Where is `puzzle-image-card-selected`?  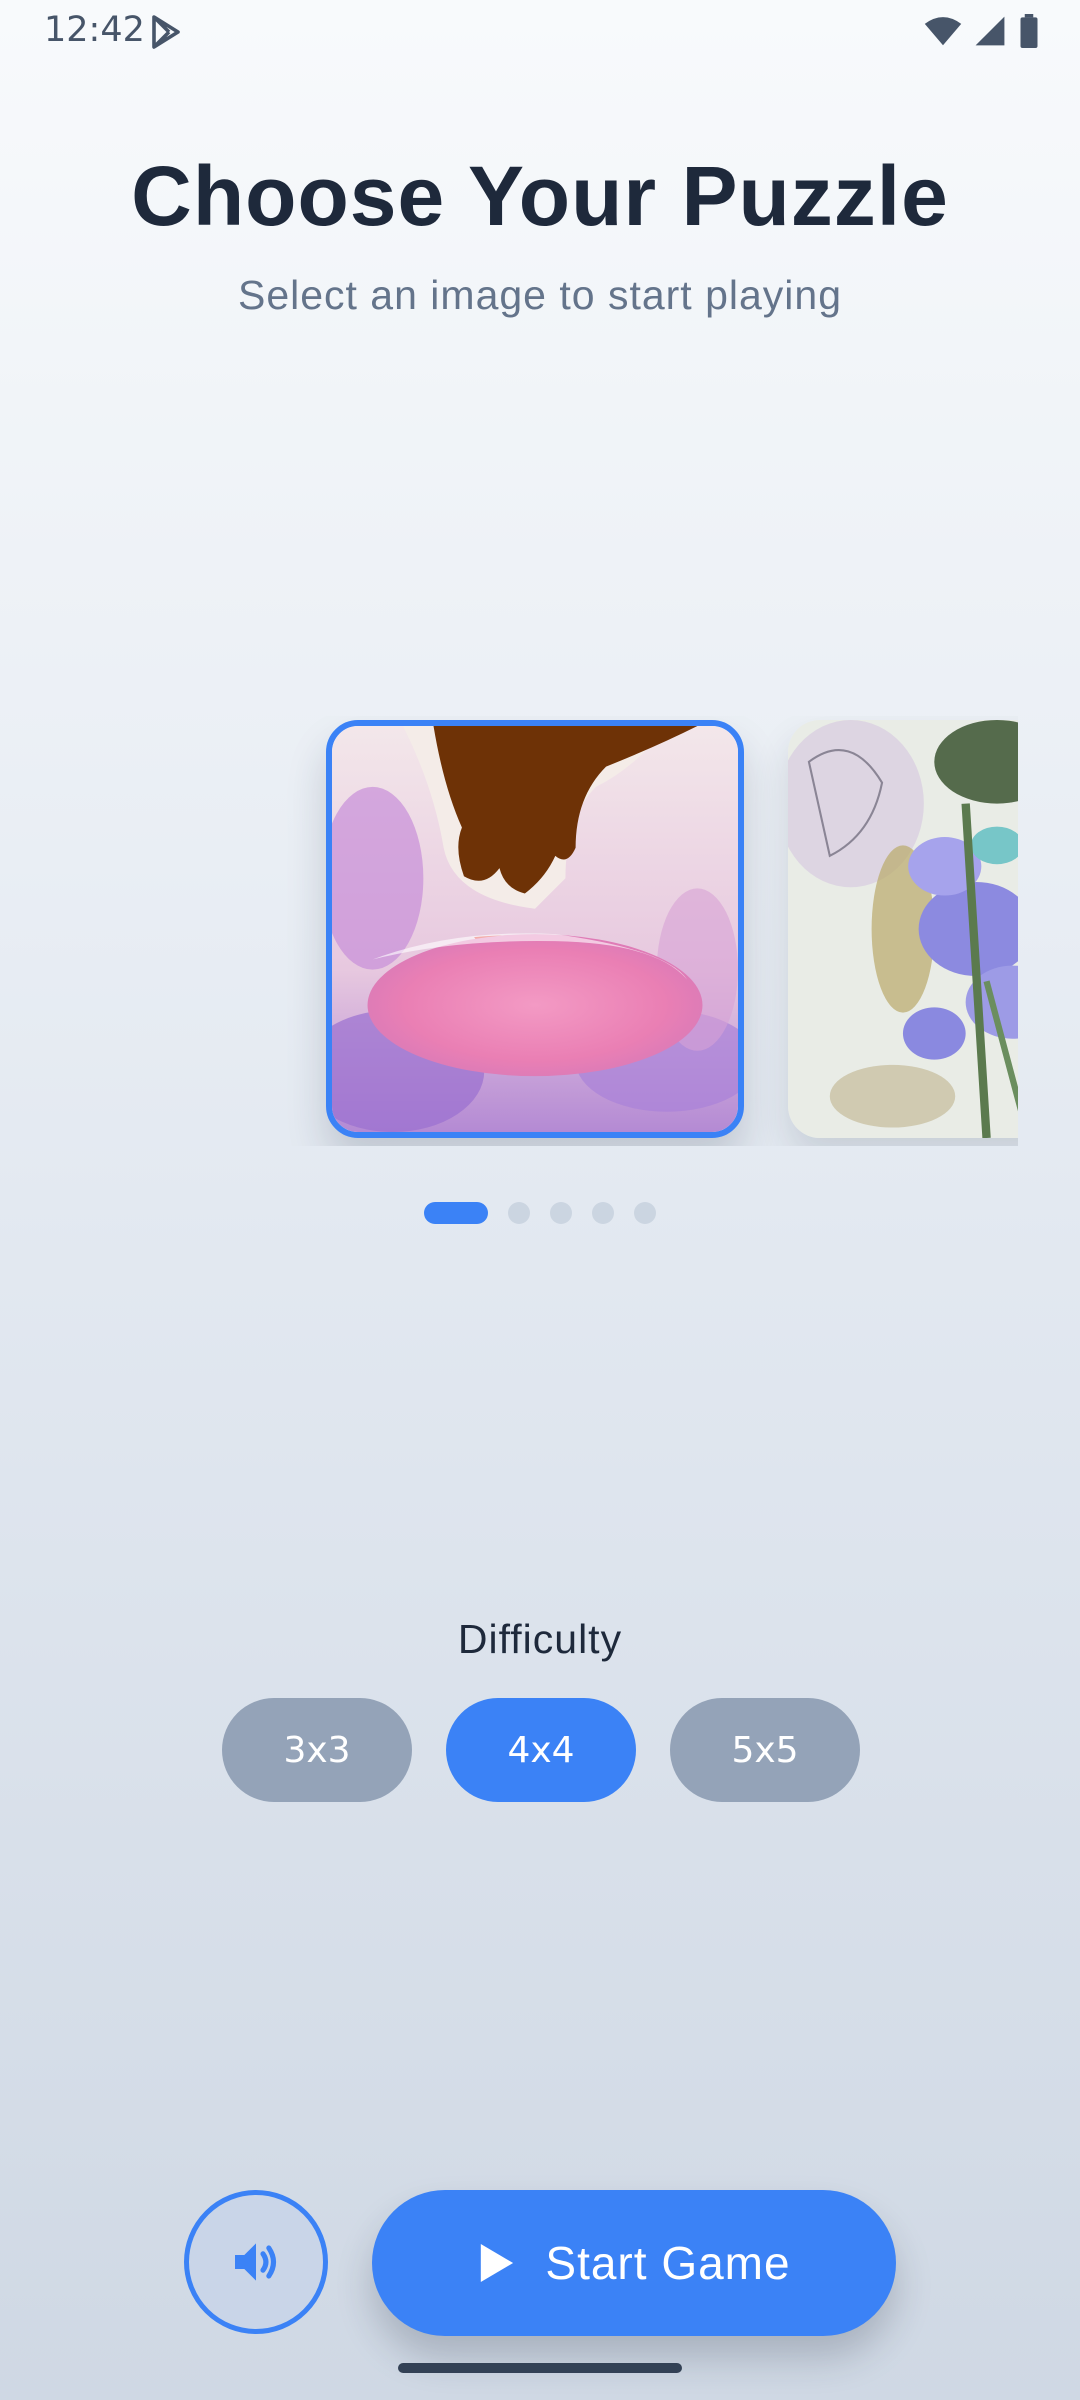 puzzle-image-card-selected is located at coordinates (535, 929).